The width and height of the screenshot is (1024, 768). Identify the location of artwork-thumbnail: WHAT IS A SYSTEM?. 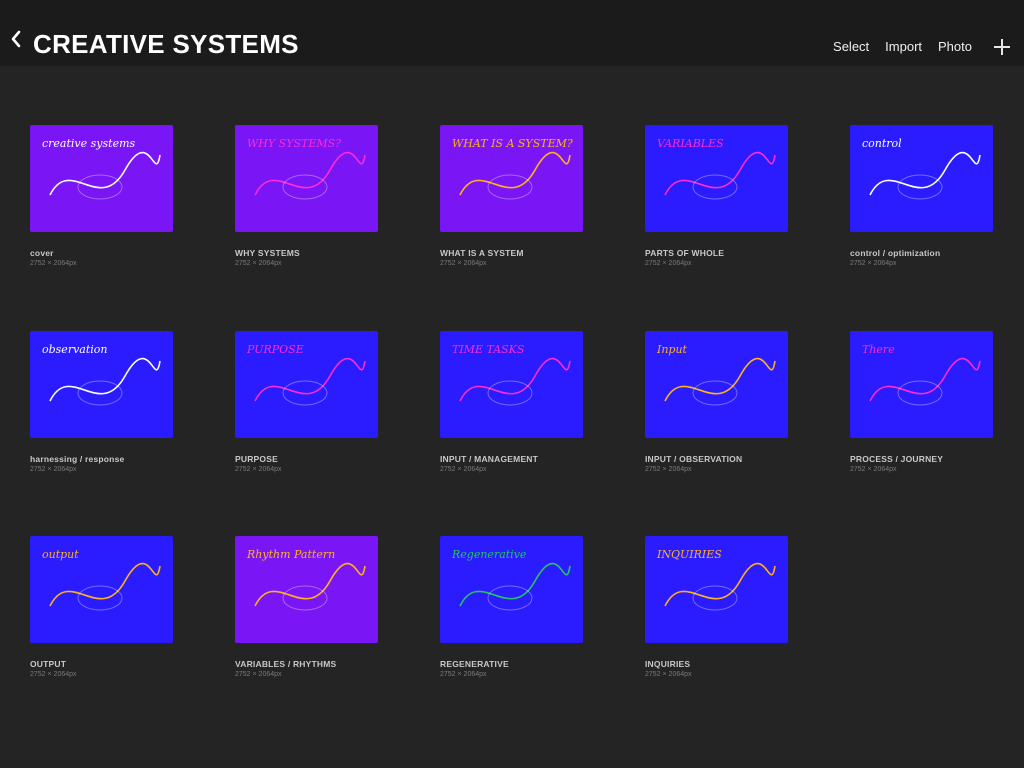
(511, 178).